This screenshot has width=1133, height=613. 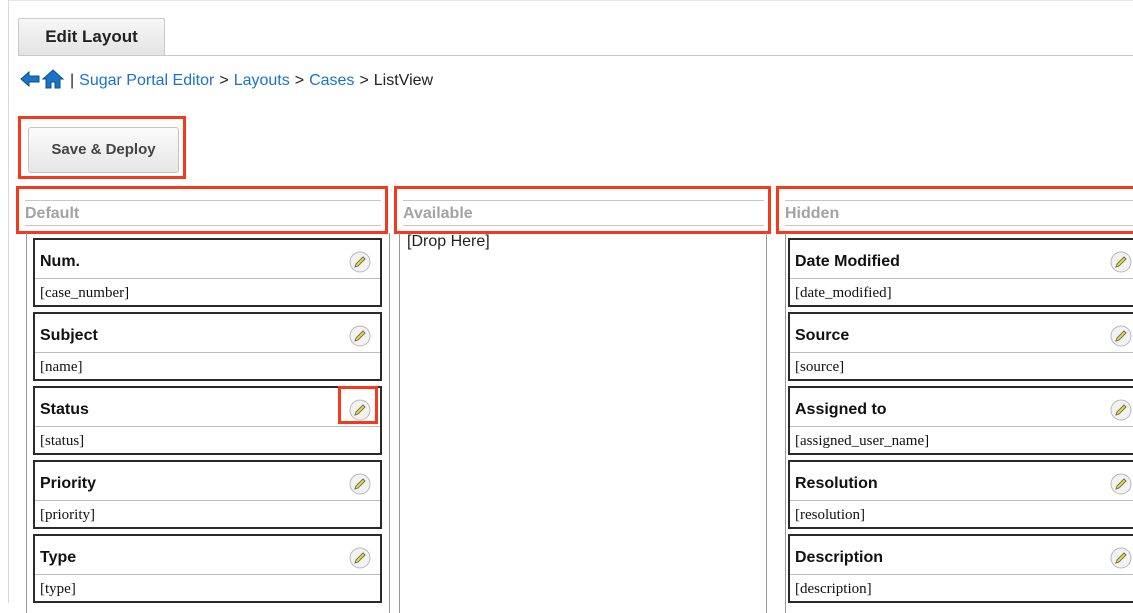 I want to click on field-name: Priority, so click(x=68, y=483).